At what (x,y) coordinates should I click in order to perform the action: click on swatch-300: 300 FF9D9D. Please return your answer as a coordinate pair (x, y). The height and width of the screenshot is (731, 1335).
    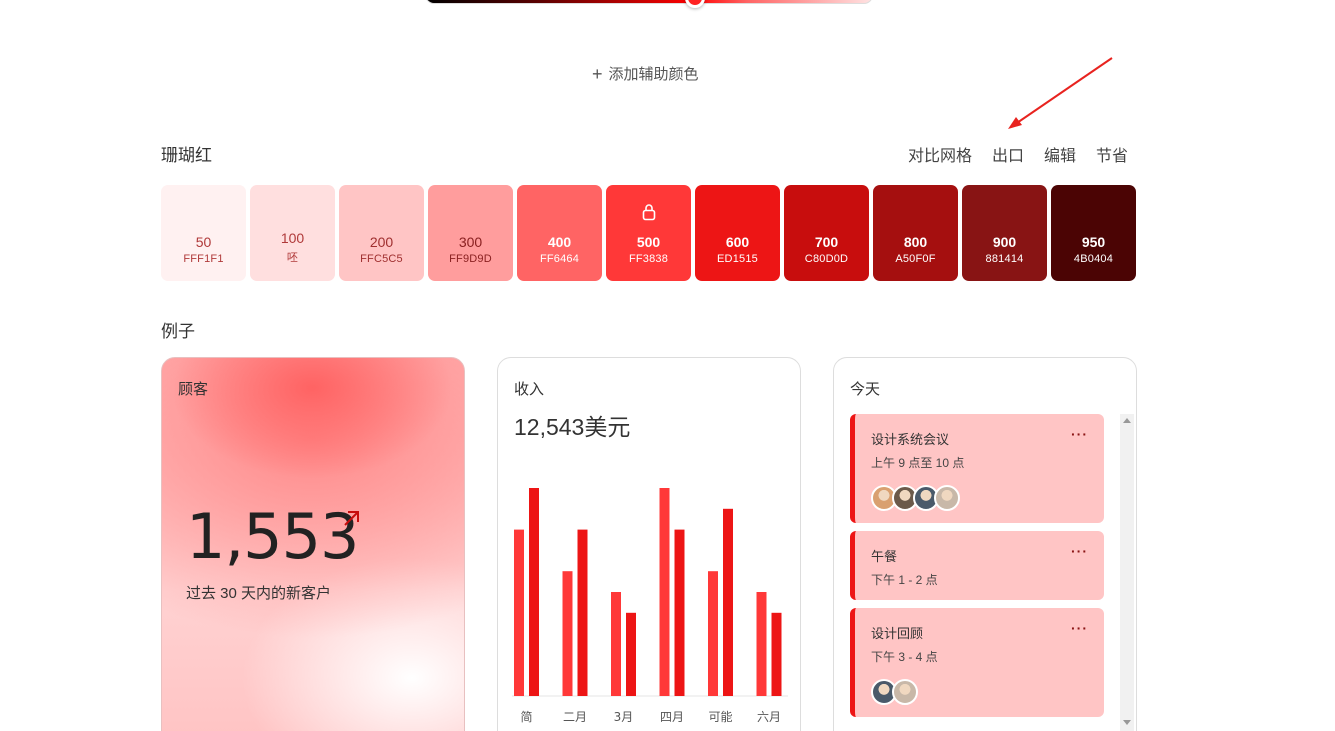
    Looking at the image, I should click on (470, 233).